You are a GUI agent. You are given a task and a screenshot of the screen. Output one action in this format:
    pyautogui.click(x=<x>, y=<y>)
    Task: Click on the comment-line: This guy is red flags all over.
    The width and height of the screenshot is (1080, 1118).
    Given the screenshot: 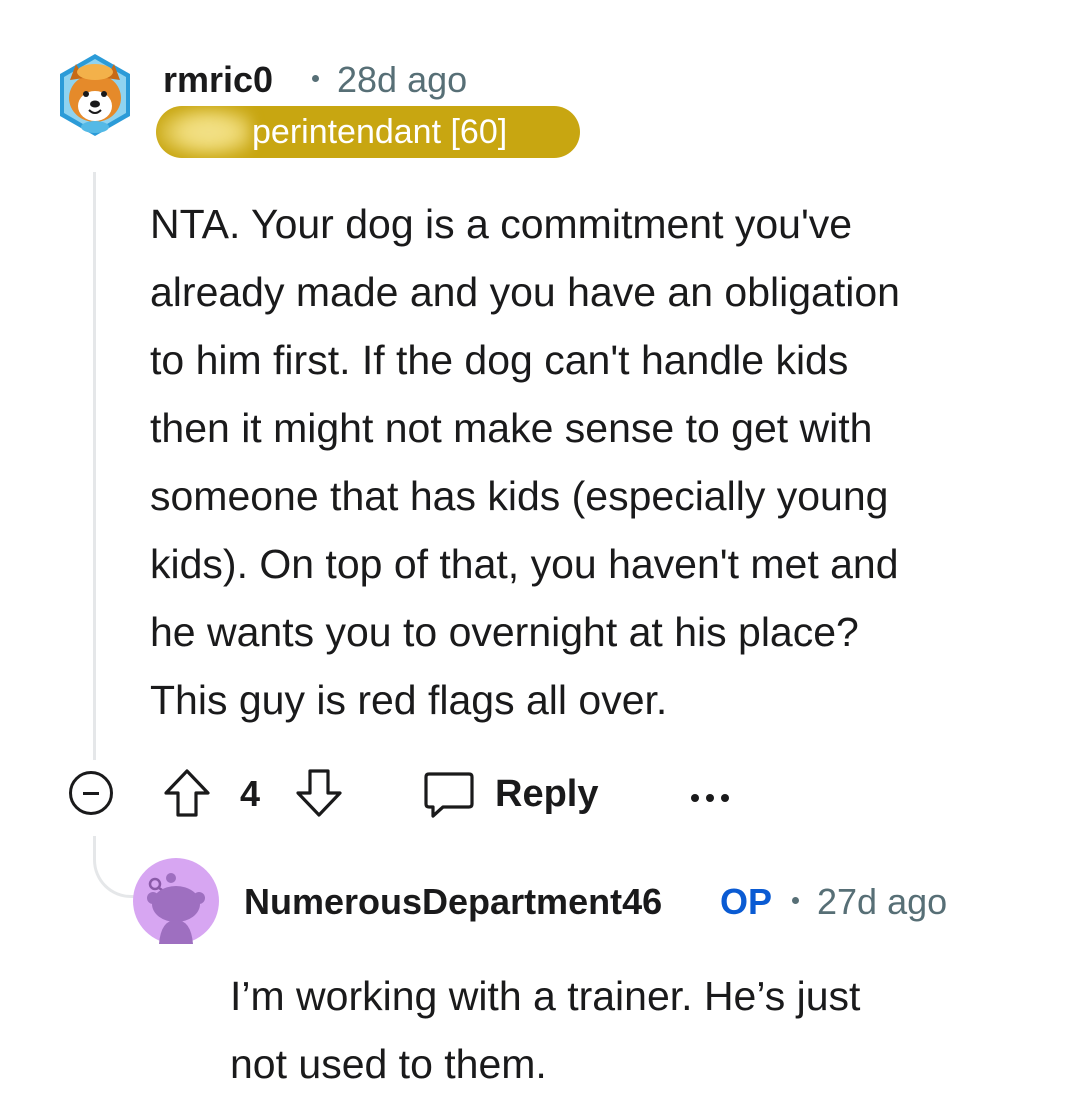 What is the action you would take?
    pyautogui.click(x=409, y=700)
    